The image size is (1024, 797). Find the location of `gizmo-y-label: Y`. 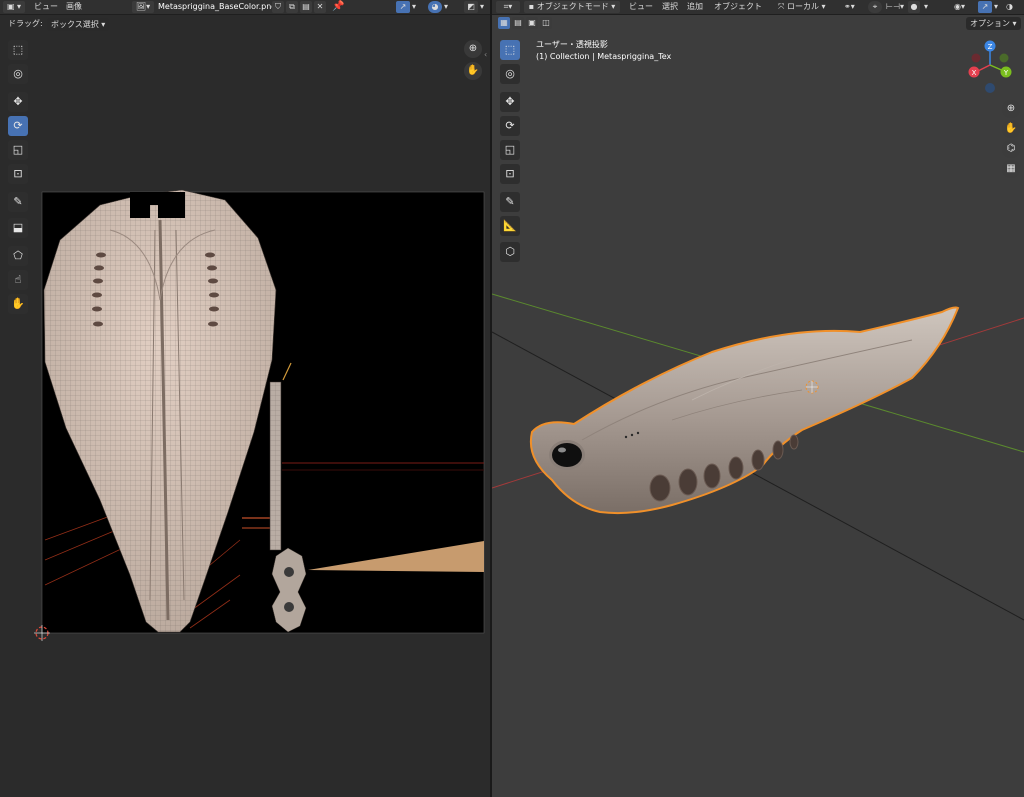

gizmo-y-label: Y is located at coordinates (1006, 73).